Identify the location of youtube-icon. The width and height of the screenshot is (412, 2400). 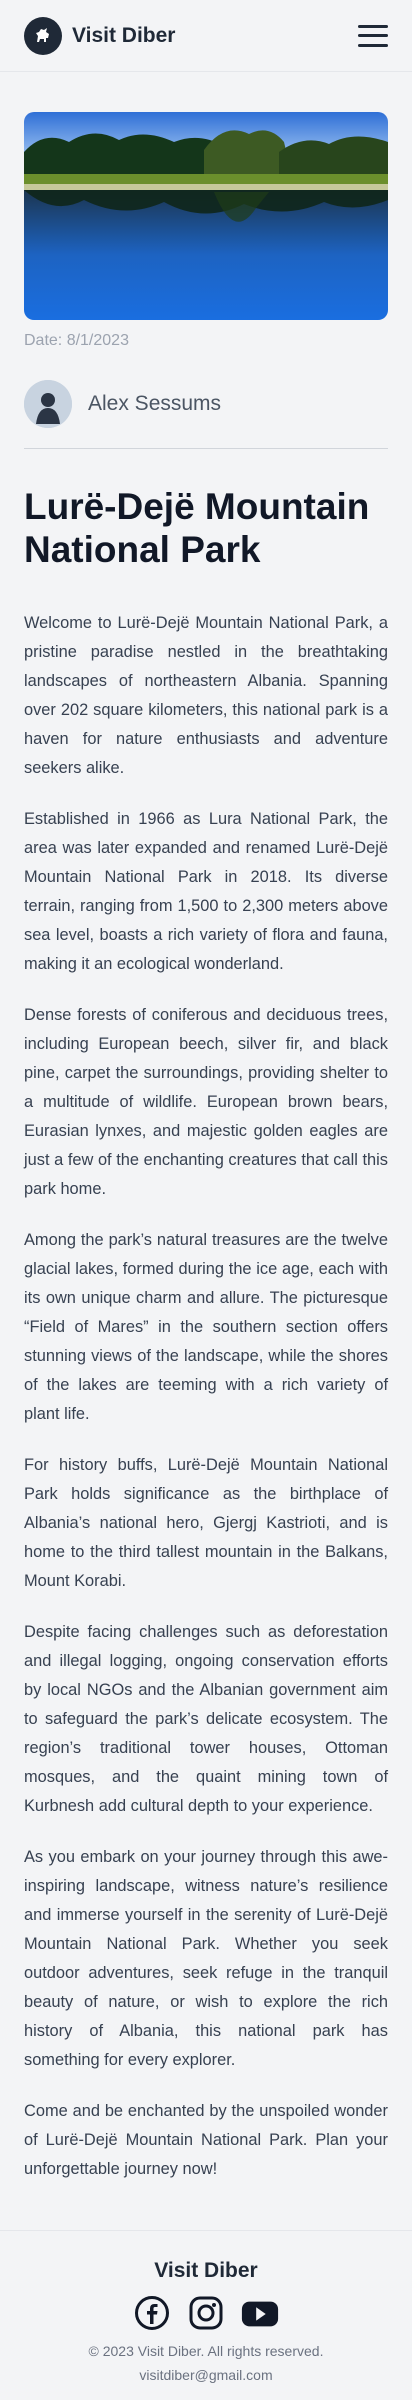
(260, 2313).